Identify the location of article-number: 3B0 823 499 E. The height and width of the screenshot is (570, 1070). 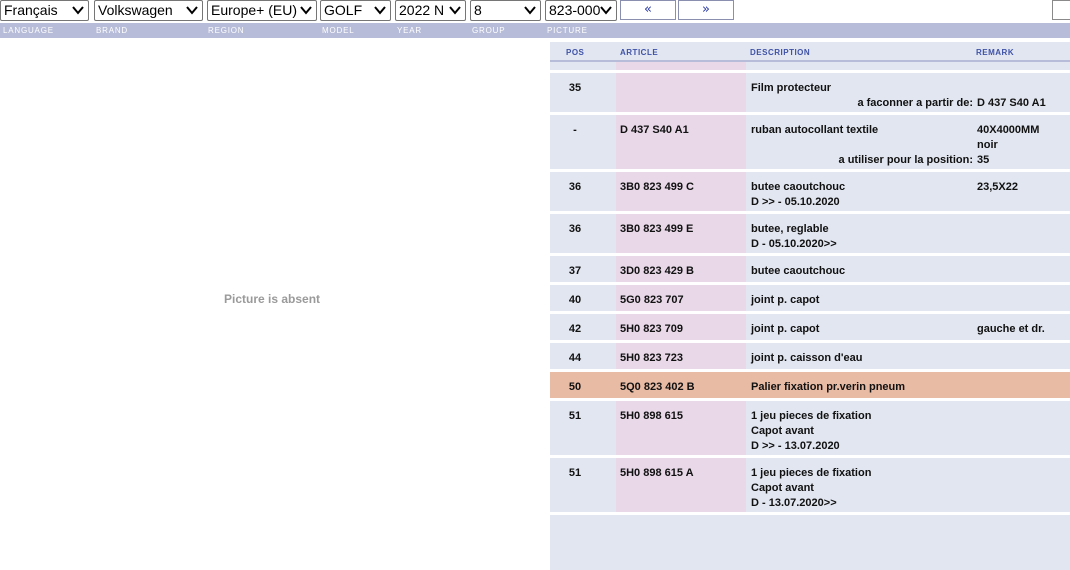
(656, 229).